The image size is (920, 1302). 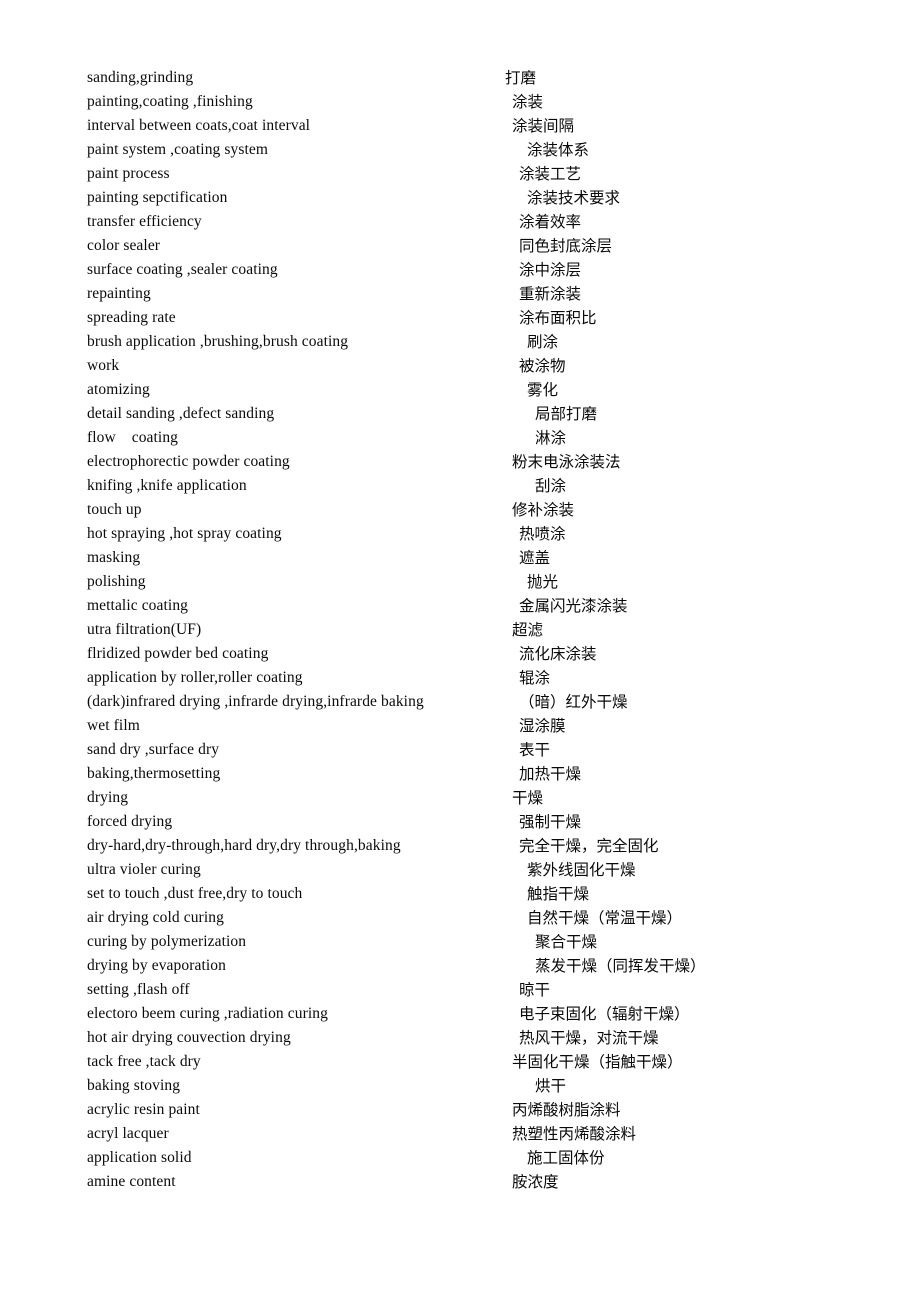 What do you see at coordinates (195, 893) in the screenshot?
I see `term-english: set to touch ,dust free,dry to touch` at bounding box center [195, 893].